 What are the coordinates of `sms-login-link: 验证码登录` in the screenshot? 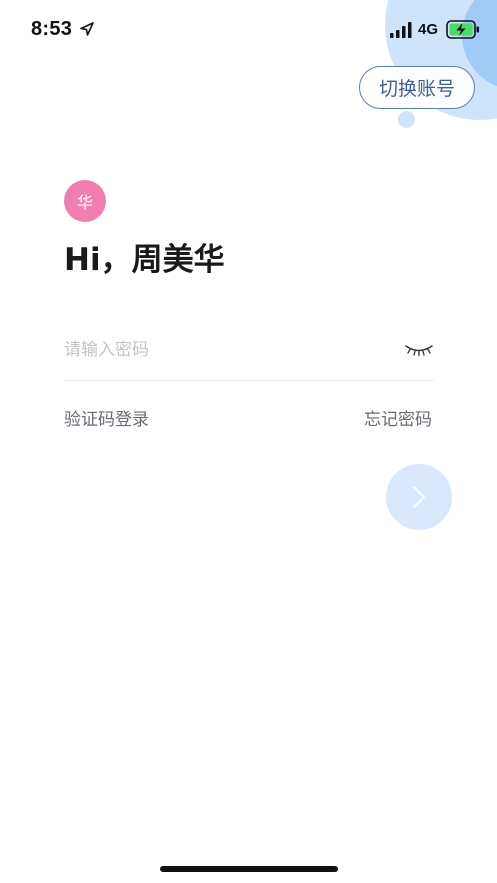 It's located at (106, 417).